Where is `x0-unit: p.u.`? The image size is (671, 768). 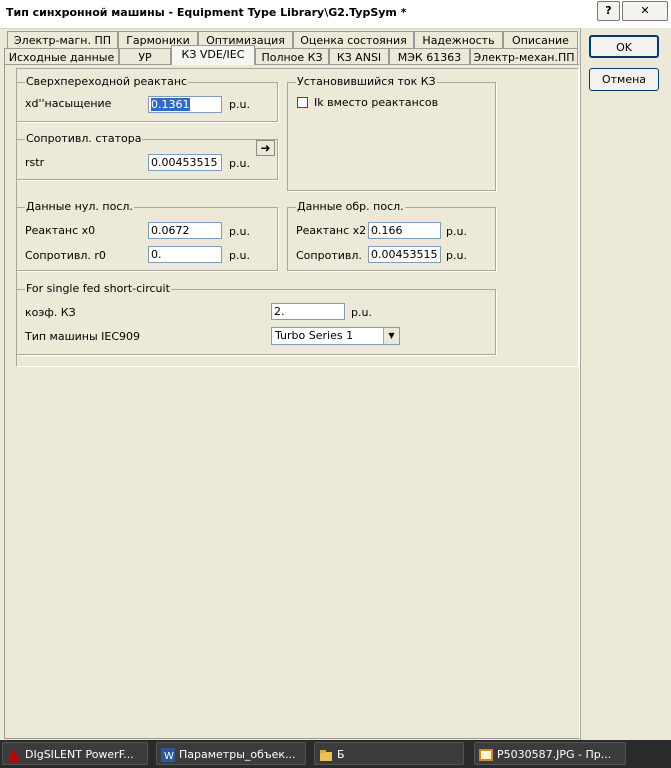
x0-unit: p.u. is located at coordinates (239, 231).